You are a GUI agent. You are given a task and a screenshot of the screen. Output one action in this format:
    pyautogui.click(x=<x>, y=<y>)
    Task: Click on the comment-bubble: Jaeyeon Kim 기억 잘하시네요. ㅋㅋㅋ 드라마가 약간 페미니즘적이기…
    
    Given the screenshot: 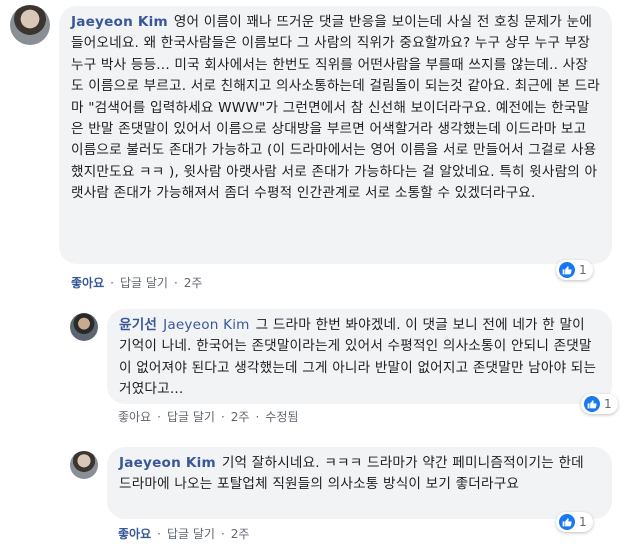 What is the action you would take?
    pyautogui.click(x=359, y=483)
    